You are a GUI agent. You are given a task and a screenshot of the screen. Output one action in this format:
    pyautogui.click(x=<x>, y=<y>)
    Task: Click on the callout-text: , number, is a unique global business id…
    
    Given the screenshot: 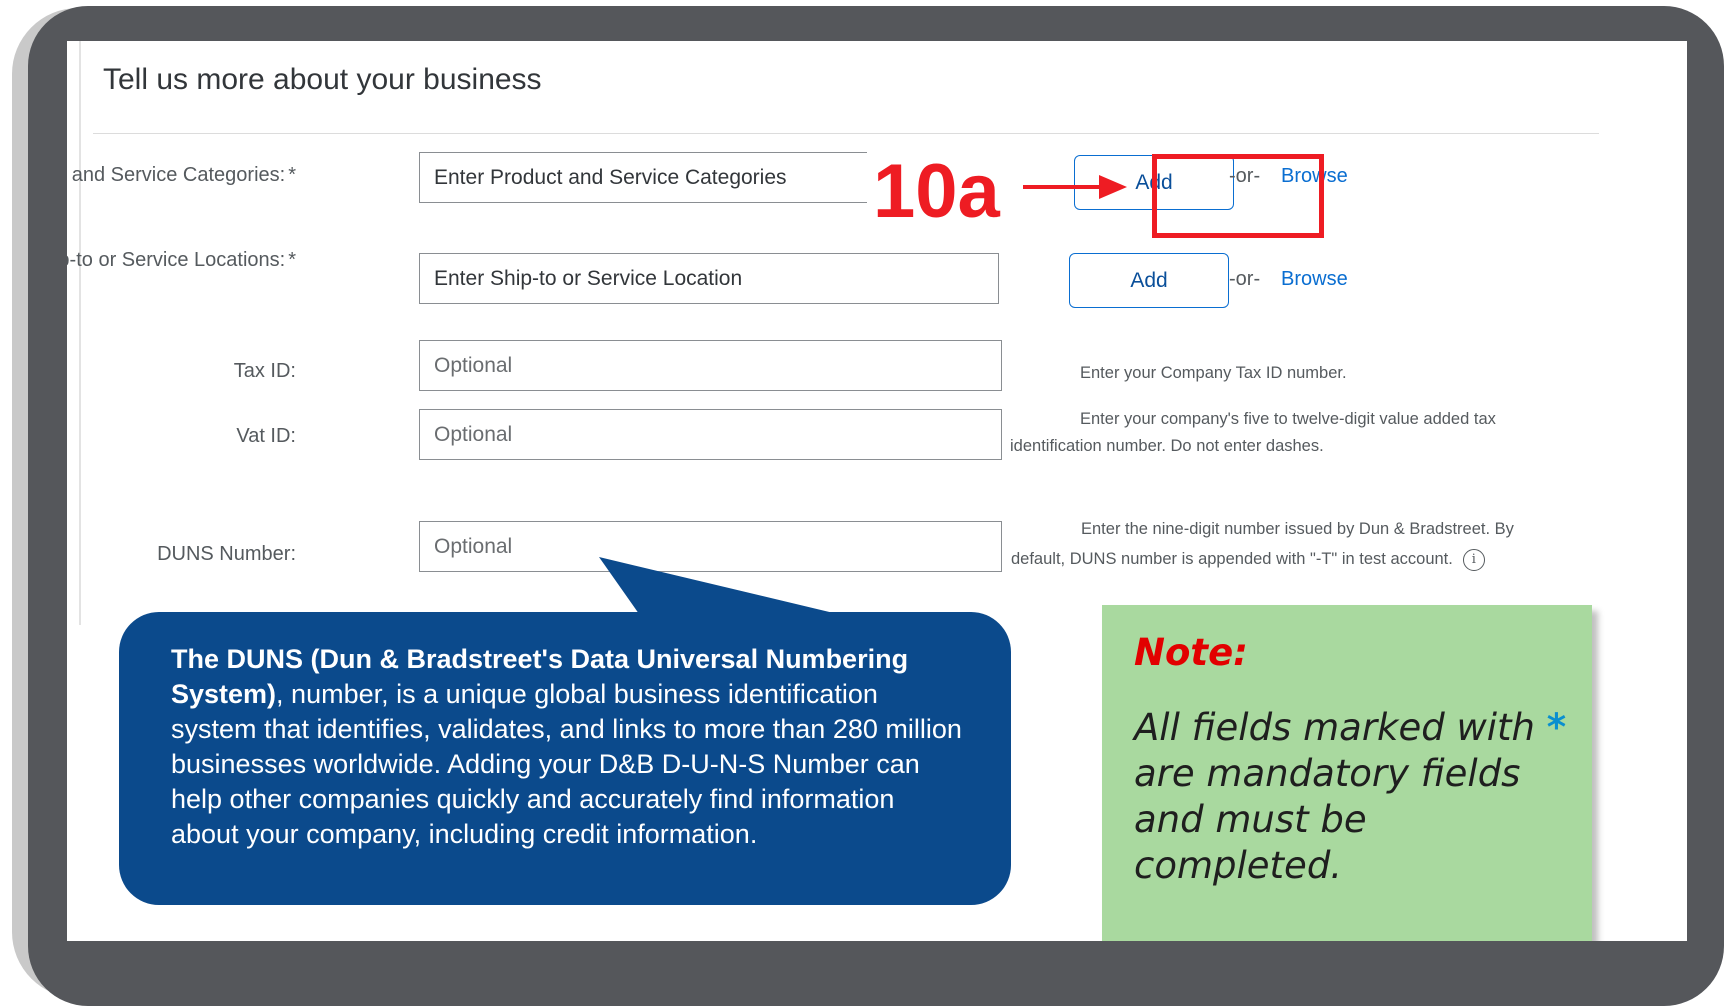 What is the action you would take?
    pyautogui.click(x=566, y=764)
    